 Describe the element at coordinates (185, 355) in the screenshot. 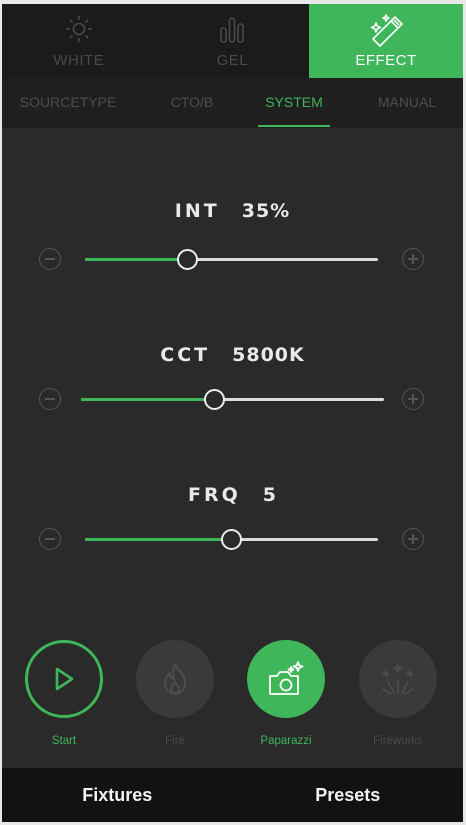

I see `cct-label: CCT` at that location.